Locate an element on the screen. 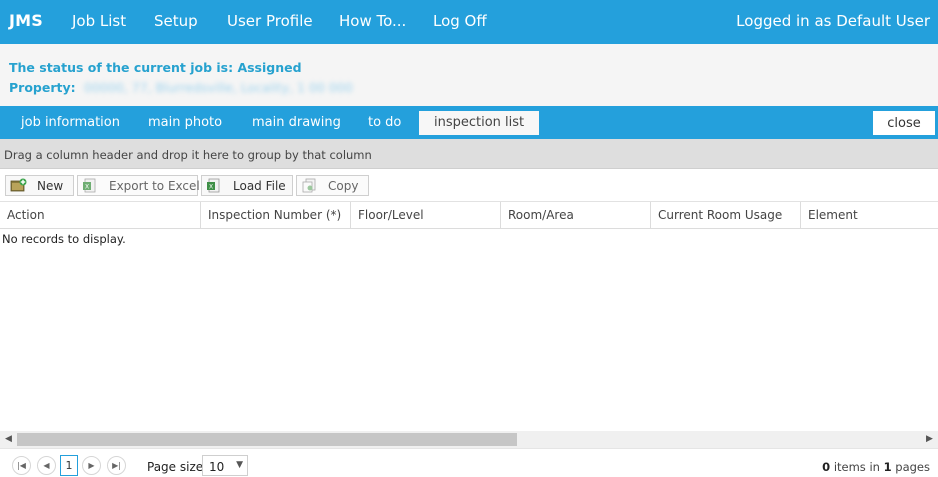  tab-to-do: to do is located at coordinates (384, 123).